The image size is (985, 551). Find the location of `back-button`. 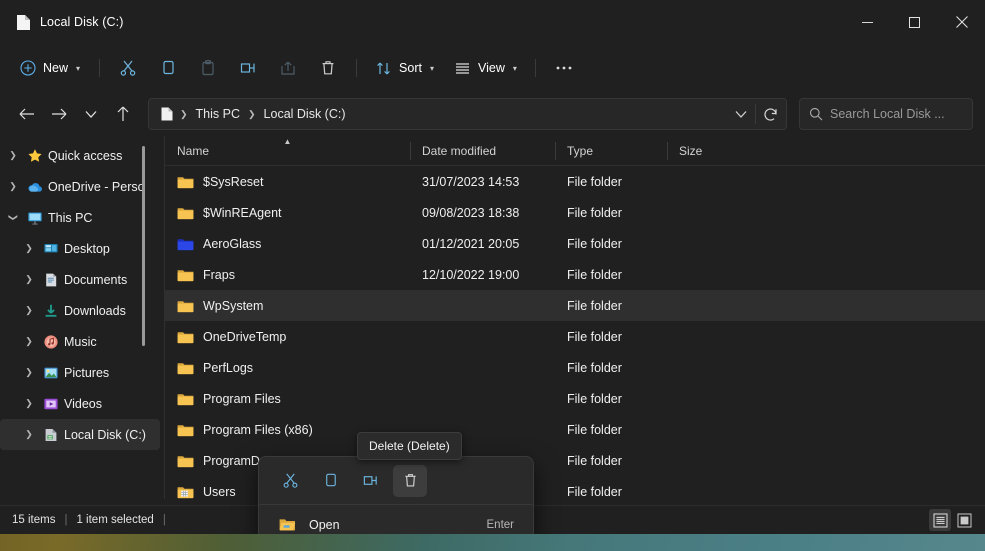

back-button is located at coordinates (27, 114).